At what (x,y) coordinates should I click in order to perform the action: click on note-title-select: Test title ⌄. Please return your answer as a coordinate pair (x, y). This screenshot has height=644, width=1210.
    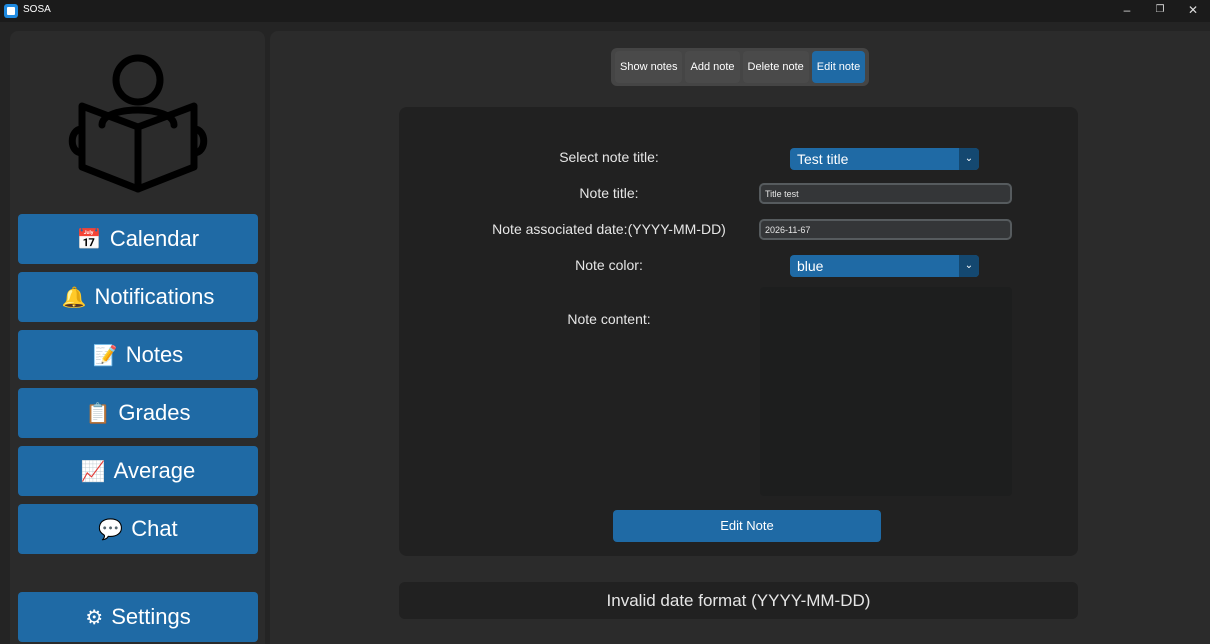
    Looking at the image, I should click on (884, 159).